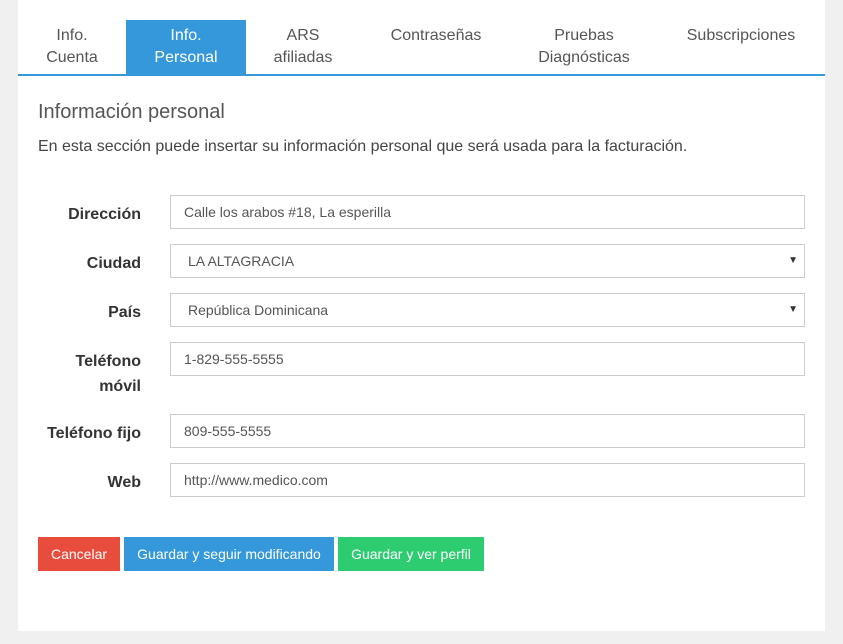 Image resolution: width=843 pixels, height=644 pixels. I want to click on telefono-movil-input, so click(487, 359).